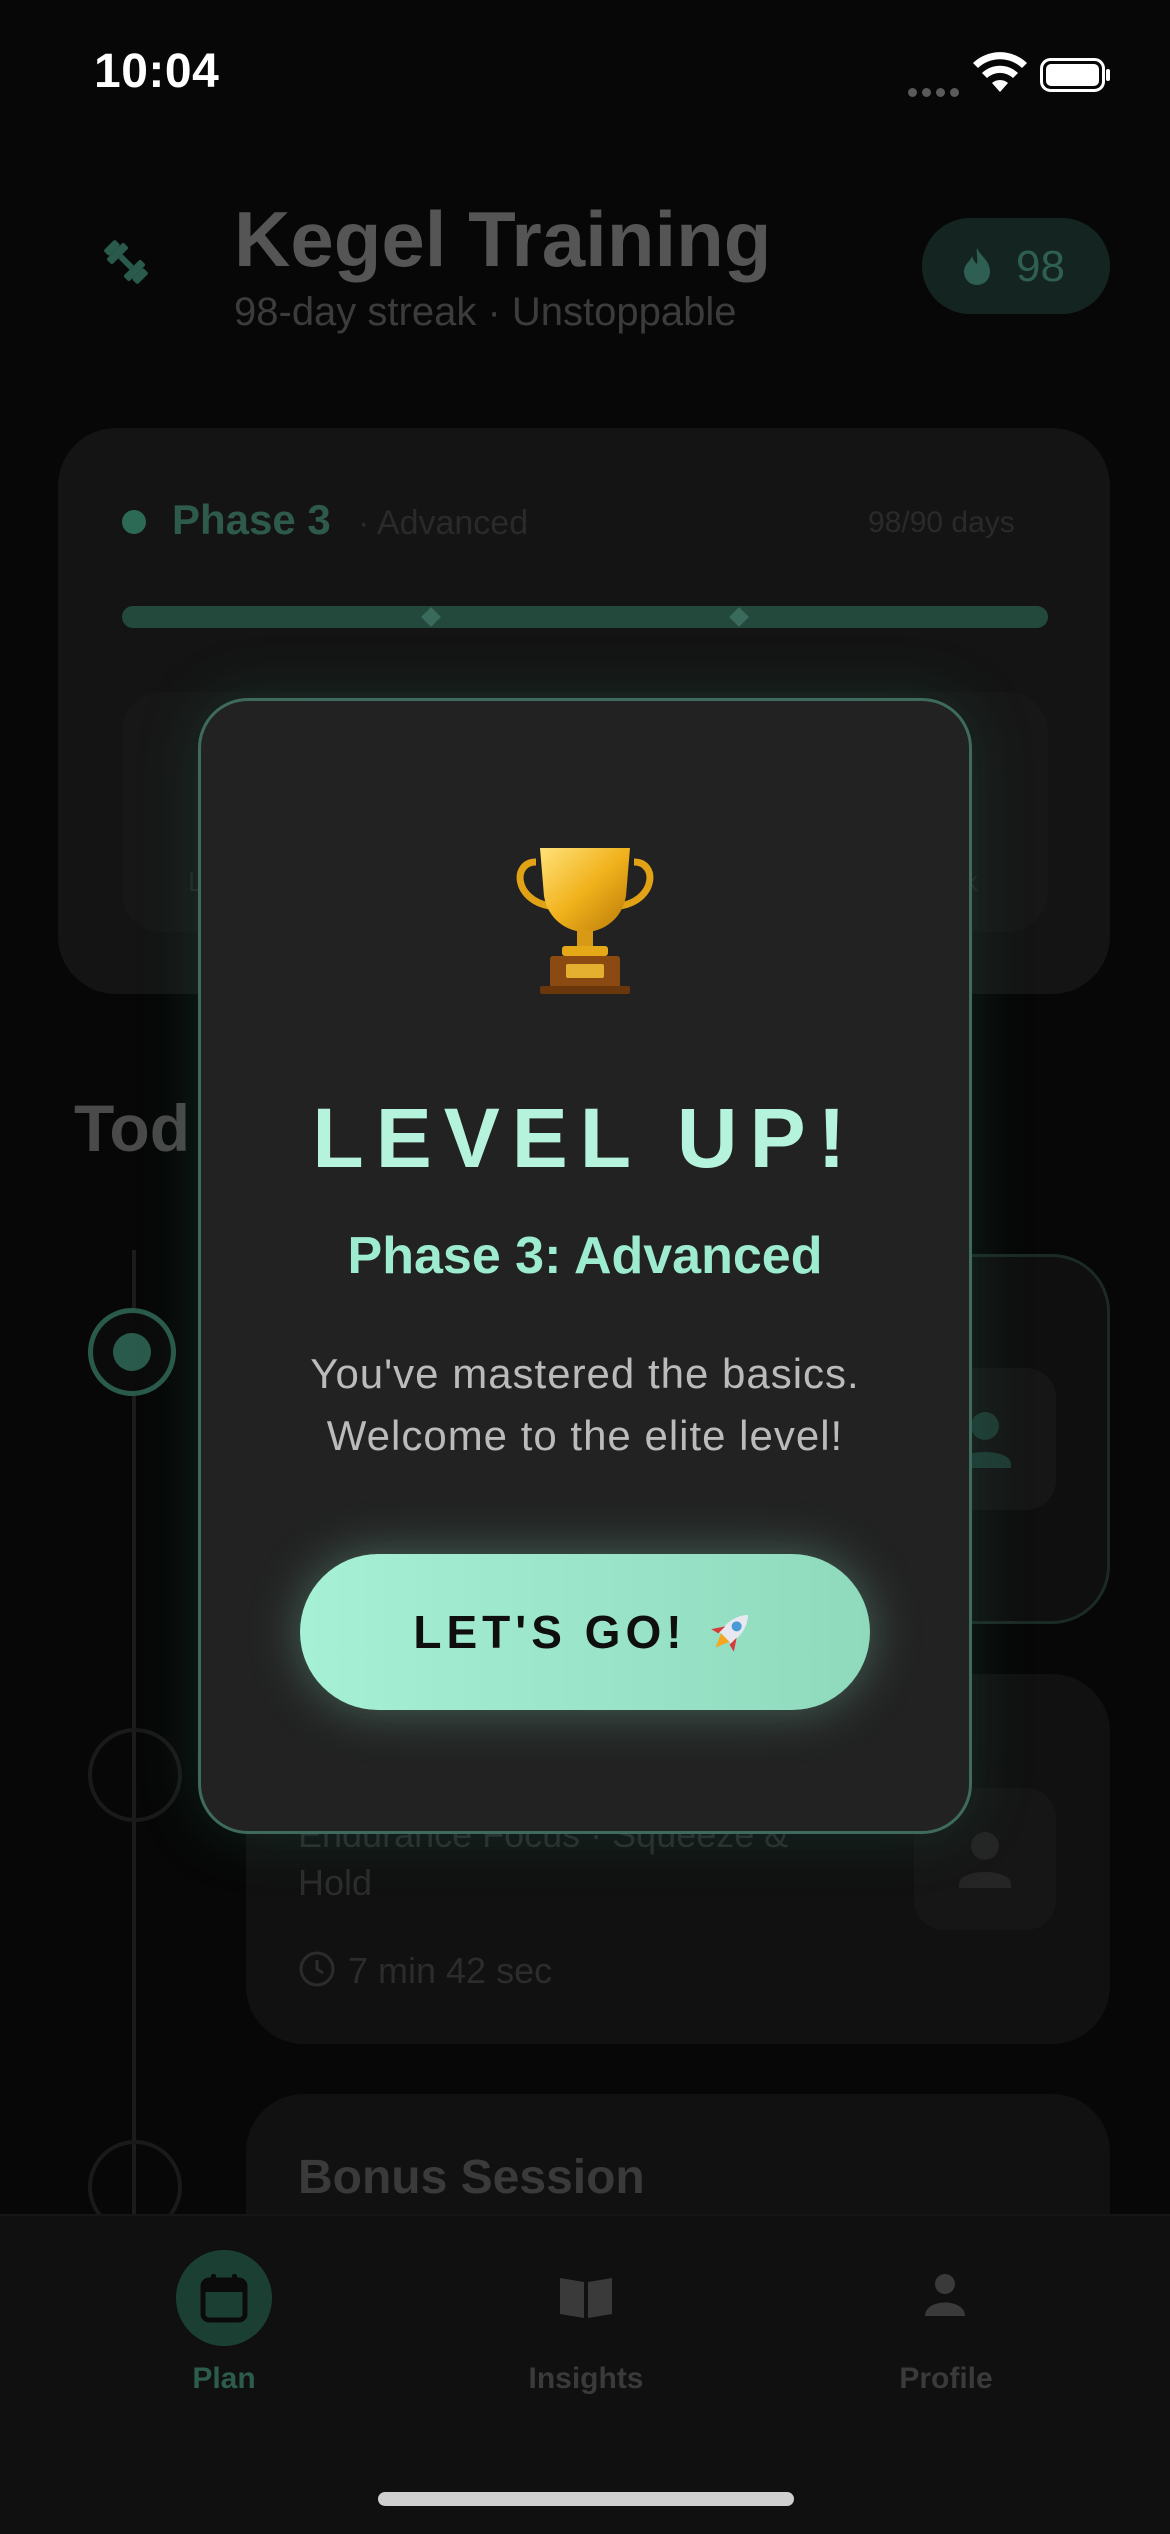  I want to click on lets-go-button: LET'S GO!, so click(585, 1632).